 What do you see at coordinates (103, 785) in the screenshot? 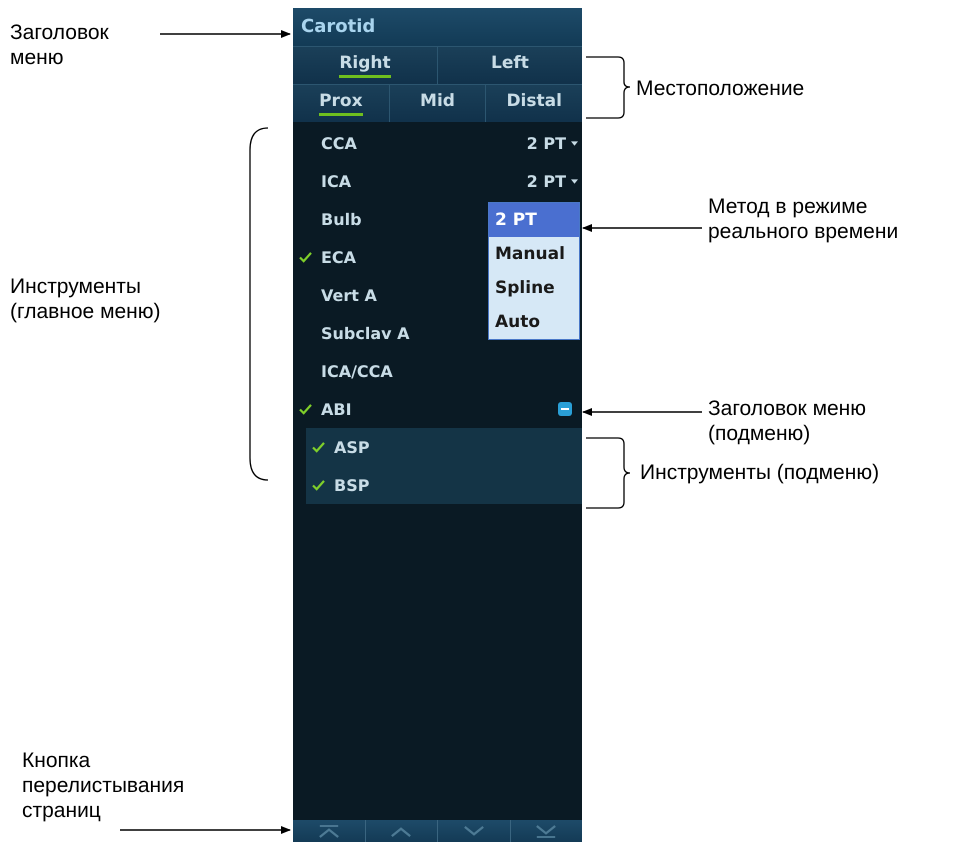
I see `annotation-label: Кнопка перелистывания страниц` at bounding box center [103, 785].